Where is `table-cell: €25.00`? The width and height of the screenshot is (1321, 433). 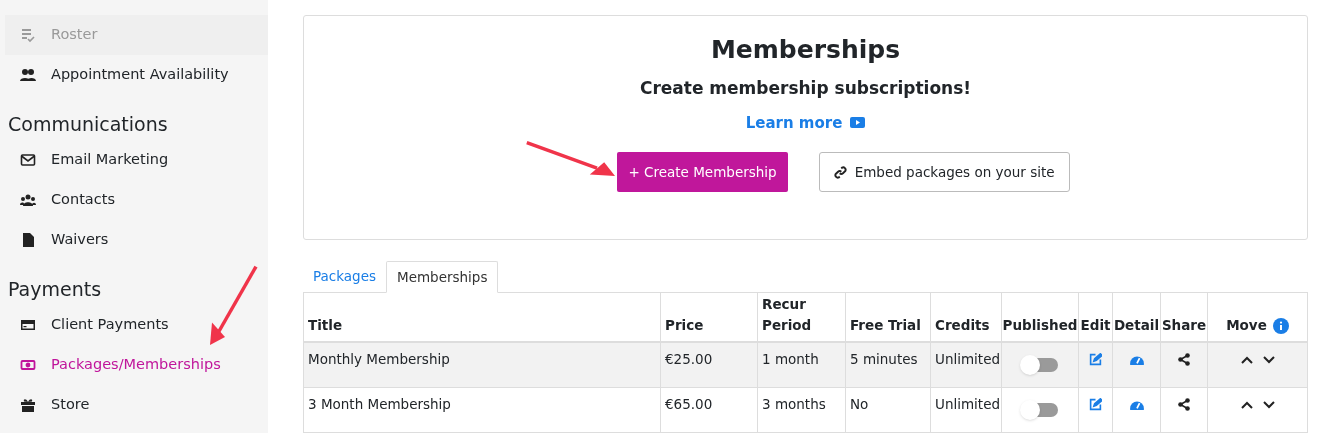
table-cell: €25.00 is located at coordinates (689, 359).